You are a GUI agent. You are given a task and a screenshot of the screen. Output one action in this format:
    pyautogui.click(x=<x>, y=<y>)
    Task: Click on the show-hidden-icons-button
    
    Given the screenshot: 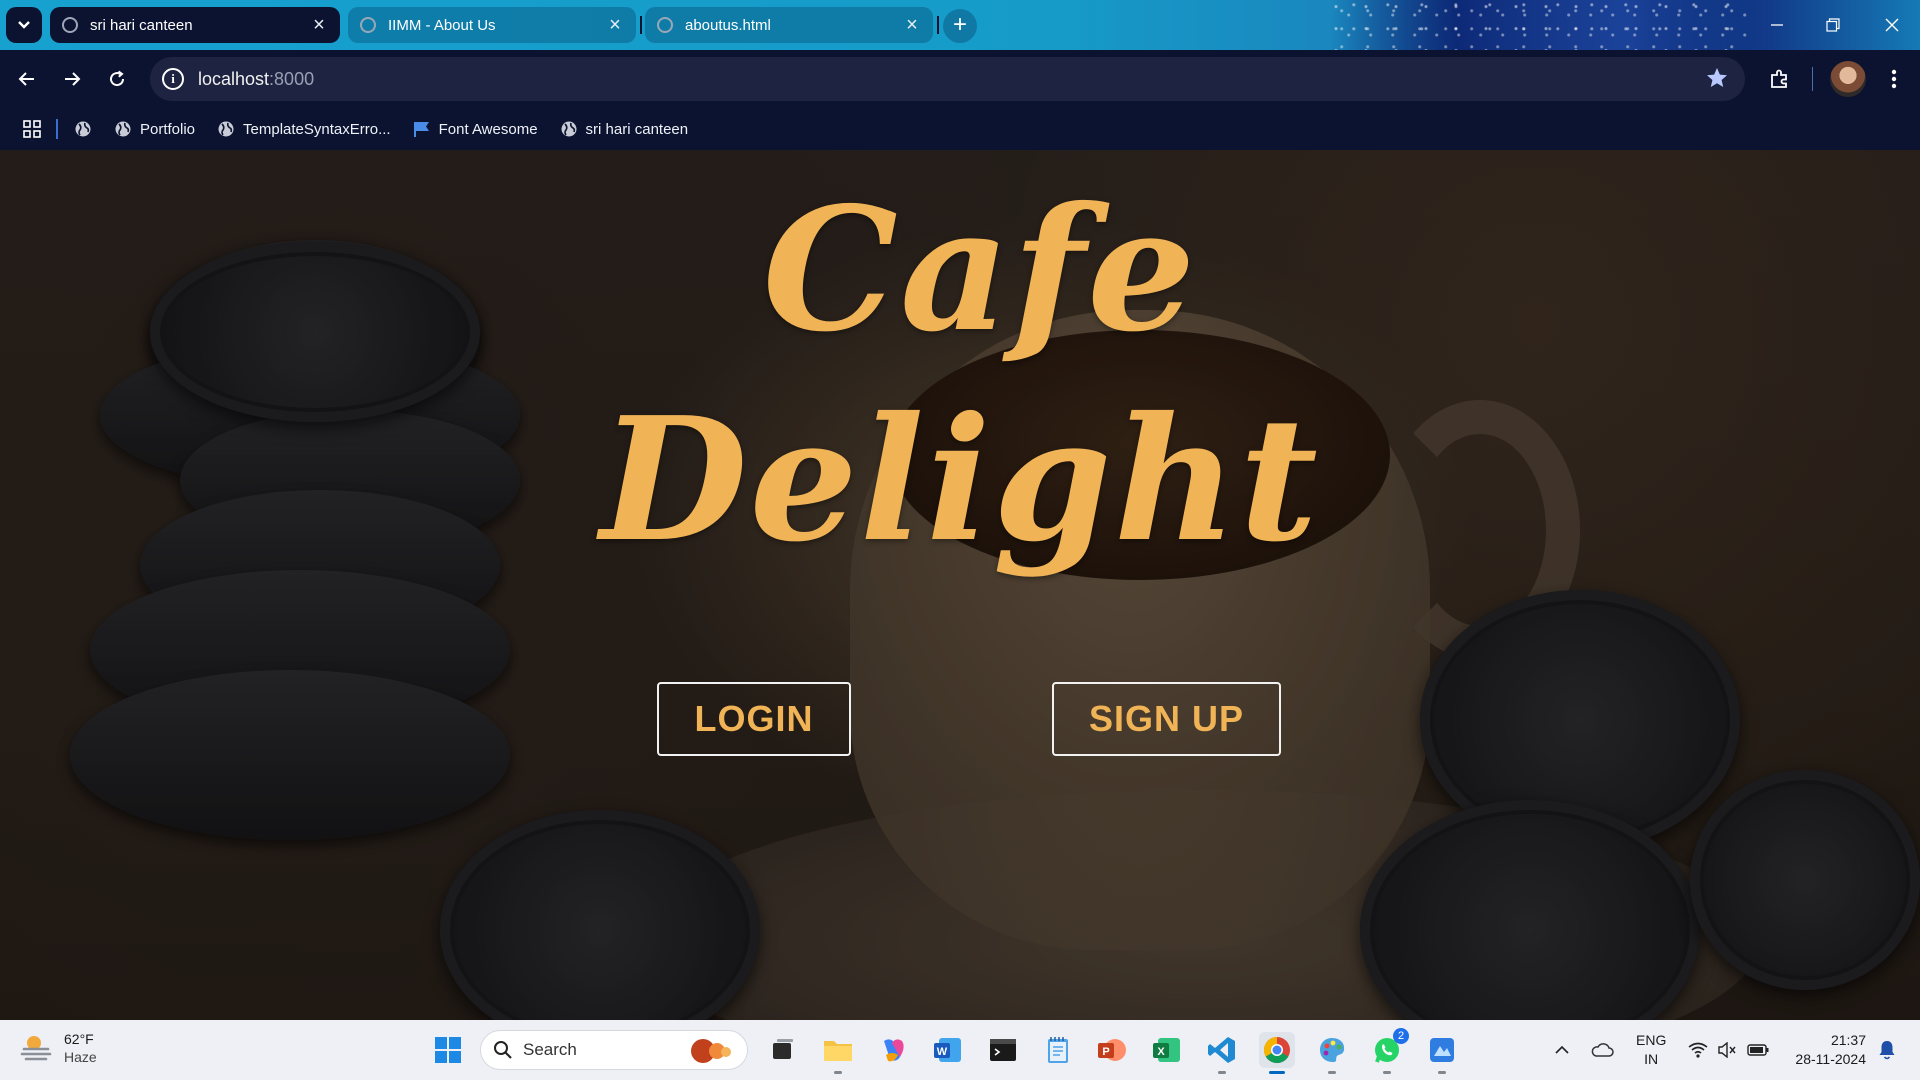 What is the action you would take?
    pyautogui.click(x=1562, y=1050)
    